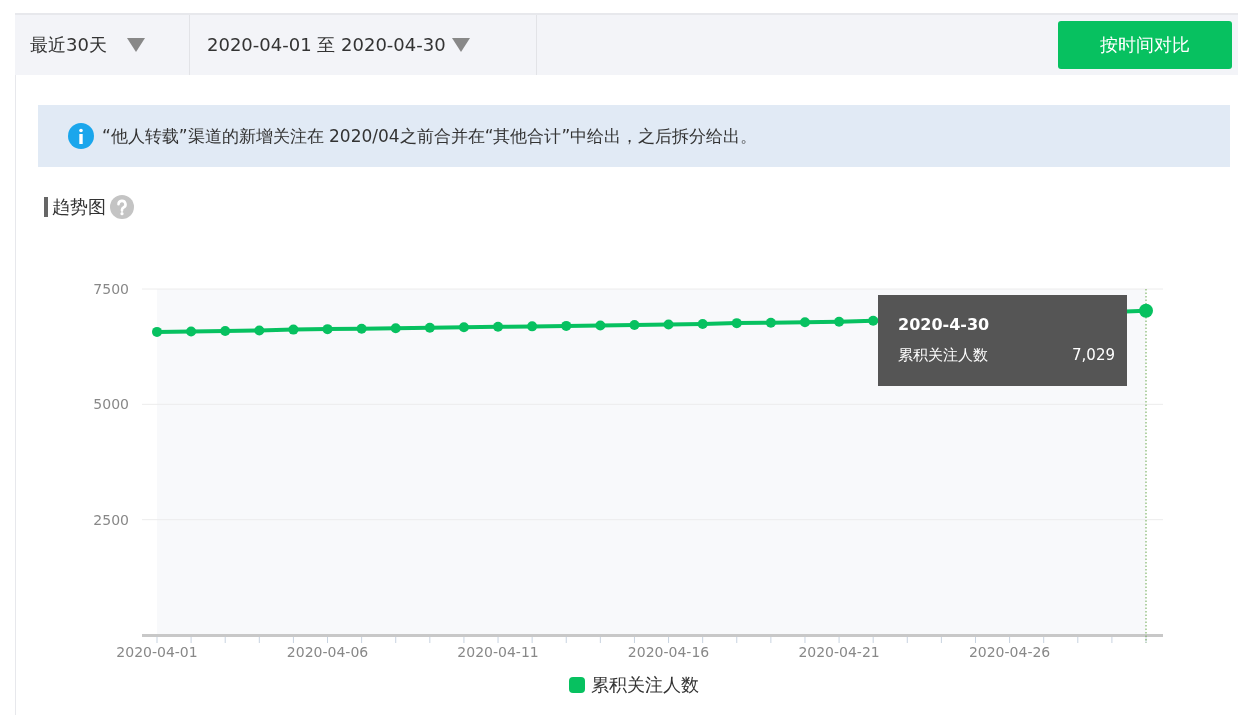  Describe the element at coordinates (122, 207) in the screenshot. I see `help-icon` at that location.